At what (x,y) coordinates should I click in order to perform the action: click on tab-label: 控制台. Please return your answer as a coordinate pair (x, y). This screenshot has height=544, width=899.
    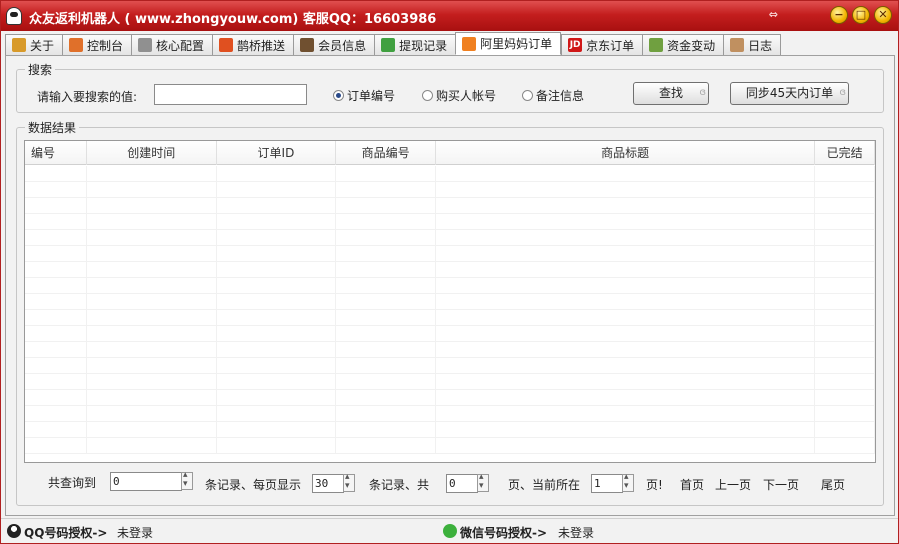
    Looking at the image, I should click on (105, 45).